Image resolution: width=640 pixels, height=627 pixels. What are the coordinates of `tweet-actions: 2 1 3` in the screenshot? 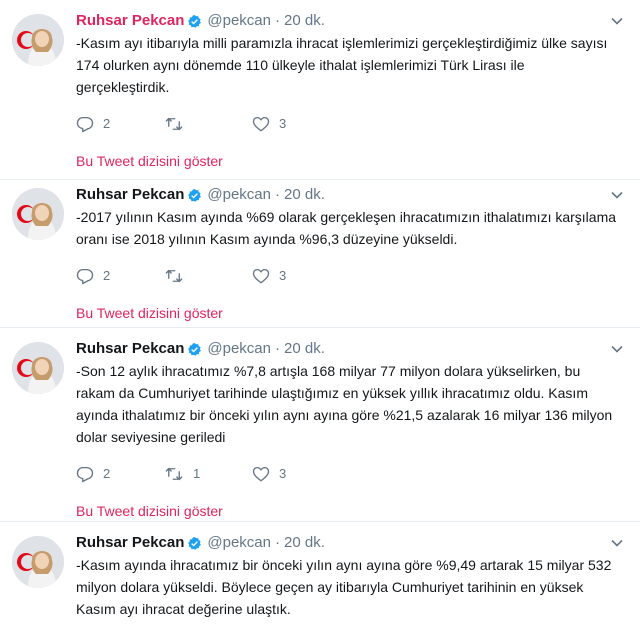 It's located at (348, 474).